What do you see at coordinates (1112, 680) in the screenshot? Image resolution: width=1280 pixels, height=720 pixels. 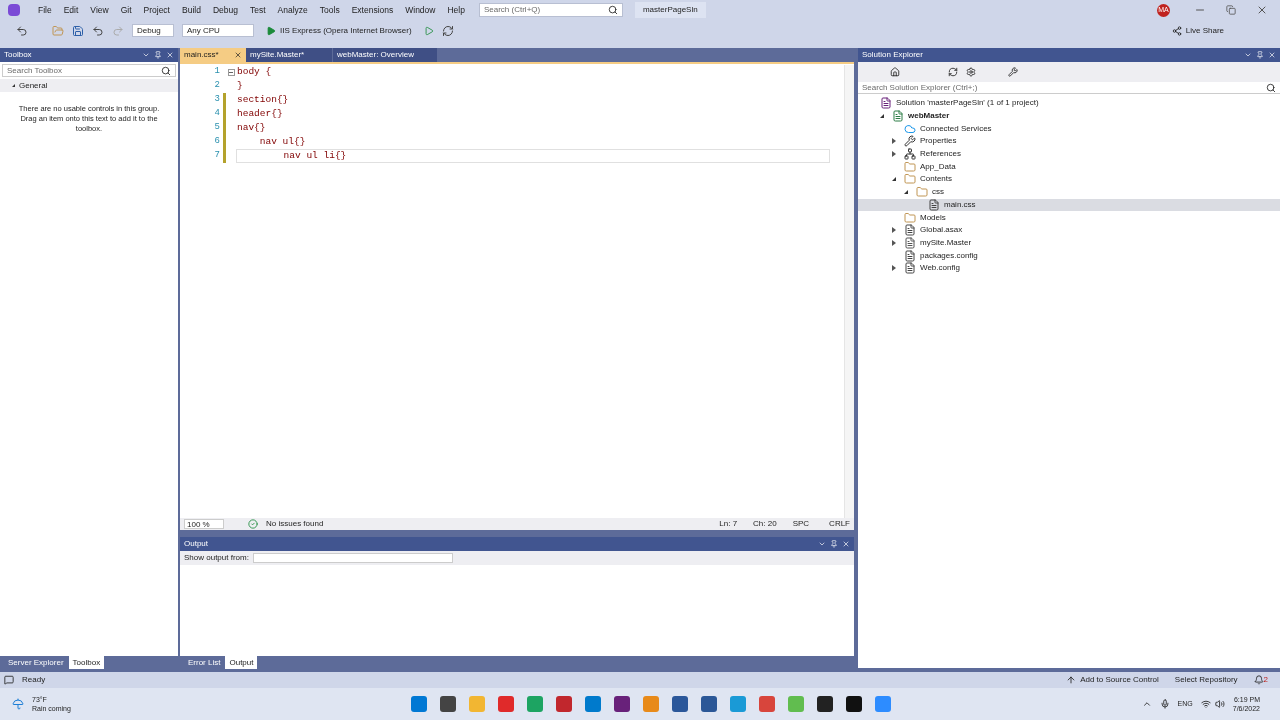 I see `source-control-button: Add to Source Control` at bounding box center [1112, 680].